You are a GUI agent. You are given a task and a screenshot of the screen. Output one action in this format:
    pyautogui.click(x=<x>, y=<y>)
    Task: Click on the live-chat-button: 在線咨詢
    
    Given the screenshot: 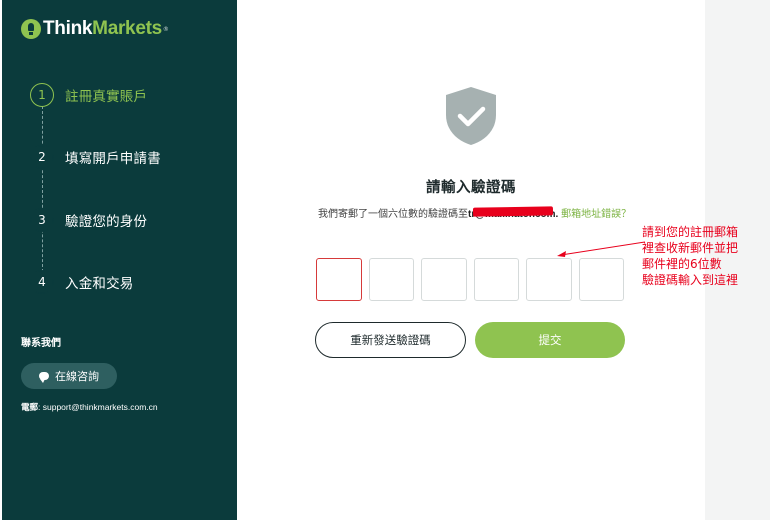 What is the action you would take?
    pyautogui.click(x=69, y=376)
    